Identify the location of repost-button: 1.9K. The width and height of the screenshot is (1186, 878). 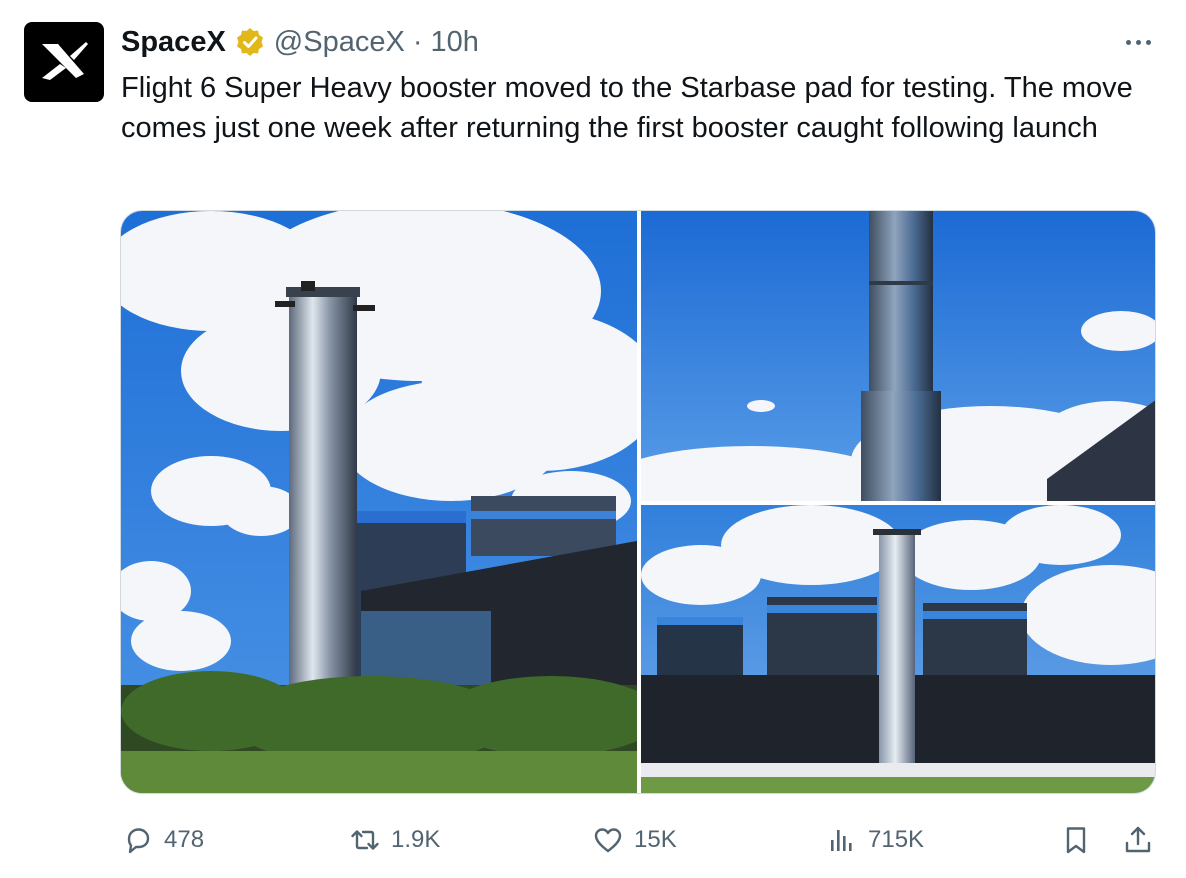
(394, 840).